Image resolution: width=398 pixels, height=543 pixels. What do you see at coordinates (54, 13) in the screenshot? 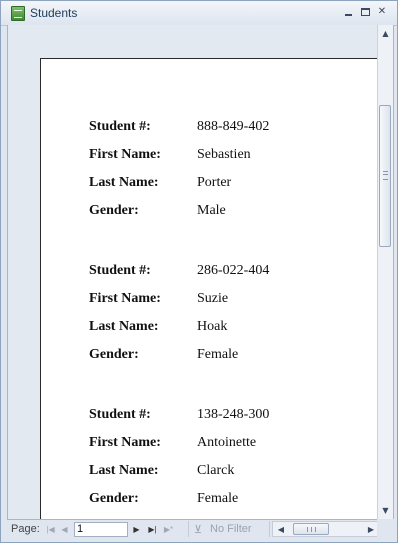
I see `window-title: Students` at bounding box center [54, 13].